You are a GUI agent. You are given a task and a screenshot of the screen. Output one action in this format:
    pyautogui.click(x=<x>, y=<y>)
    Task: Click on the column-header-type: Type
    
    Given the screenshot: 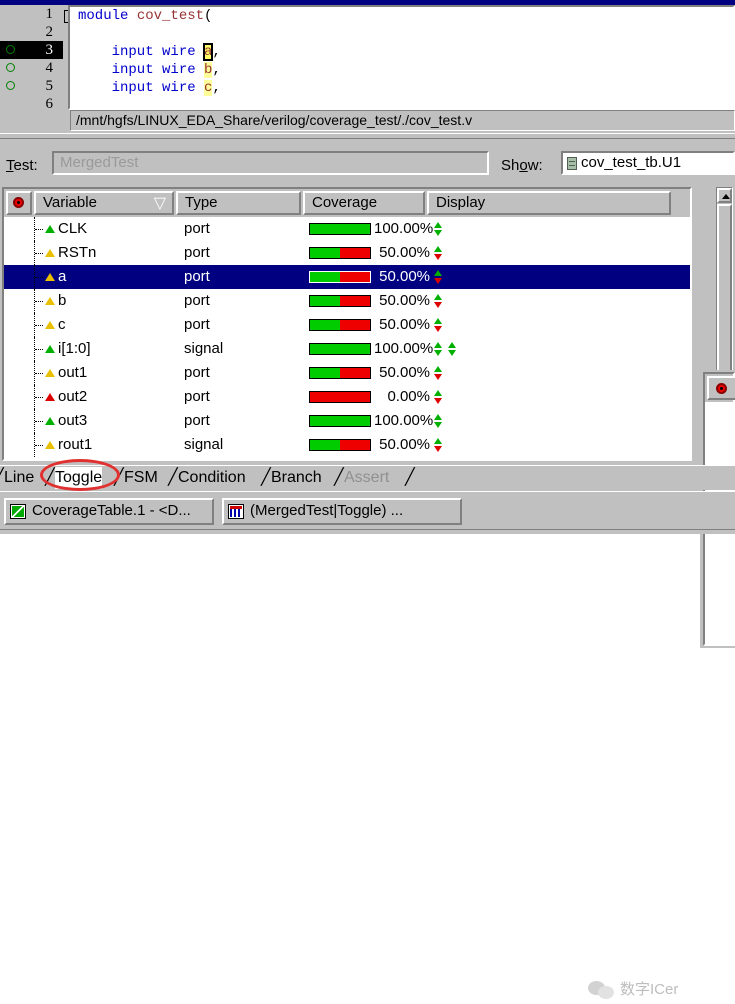 What is the action you would take?
    pyautogui.click(x=238, y=203)
    